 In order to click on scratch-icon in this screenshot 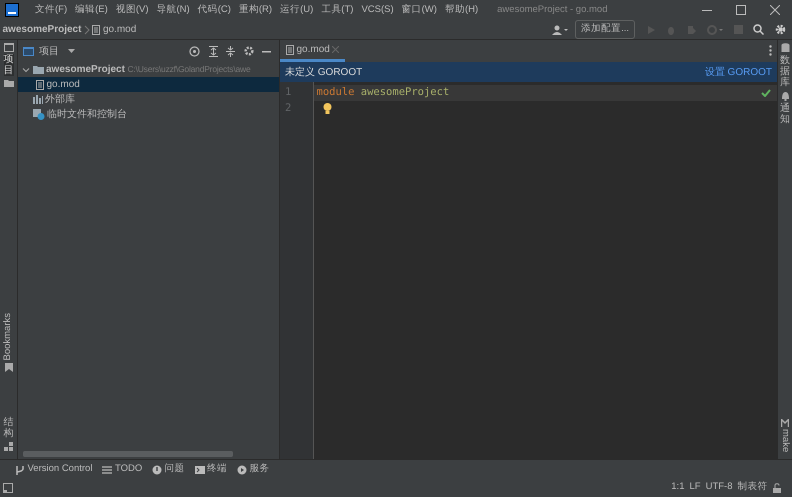, I will do `click(38, 114)`.